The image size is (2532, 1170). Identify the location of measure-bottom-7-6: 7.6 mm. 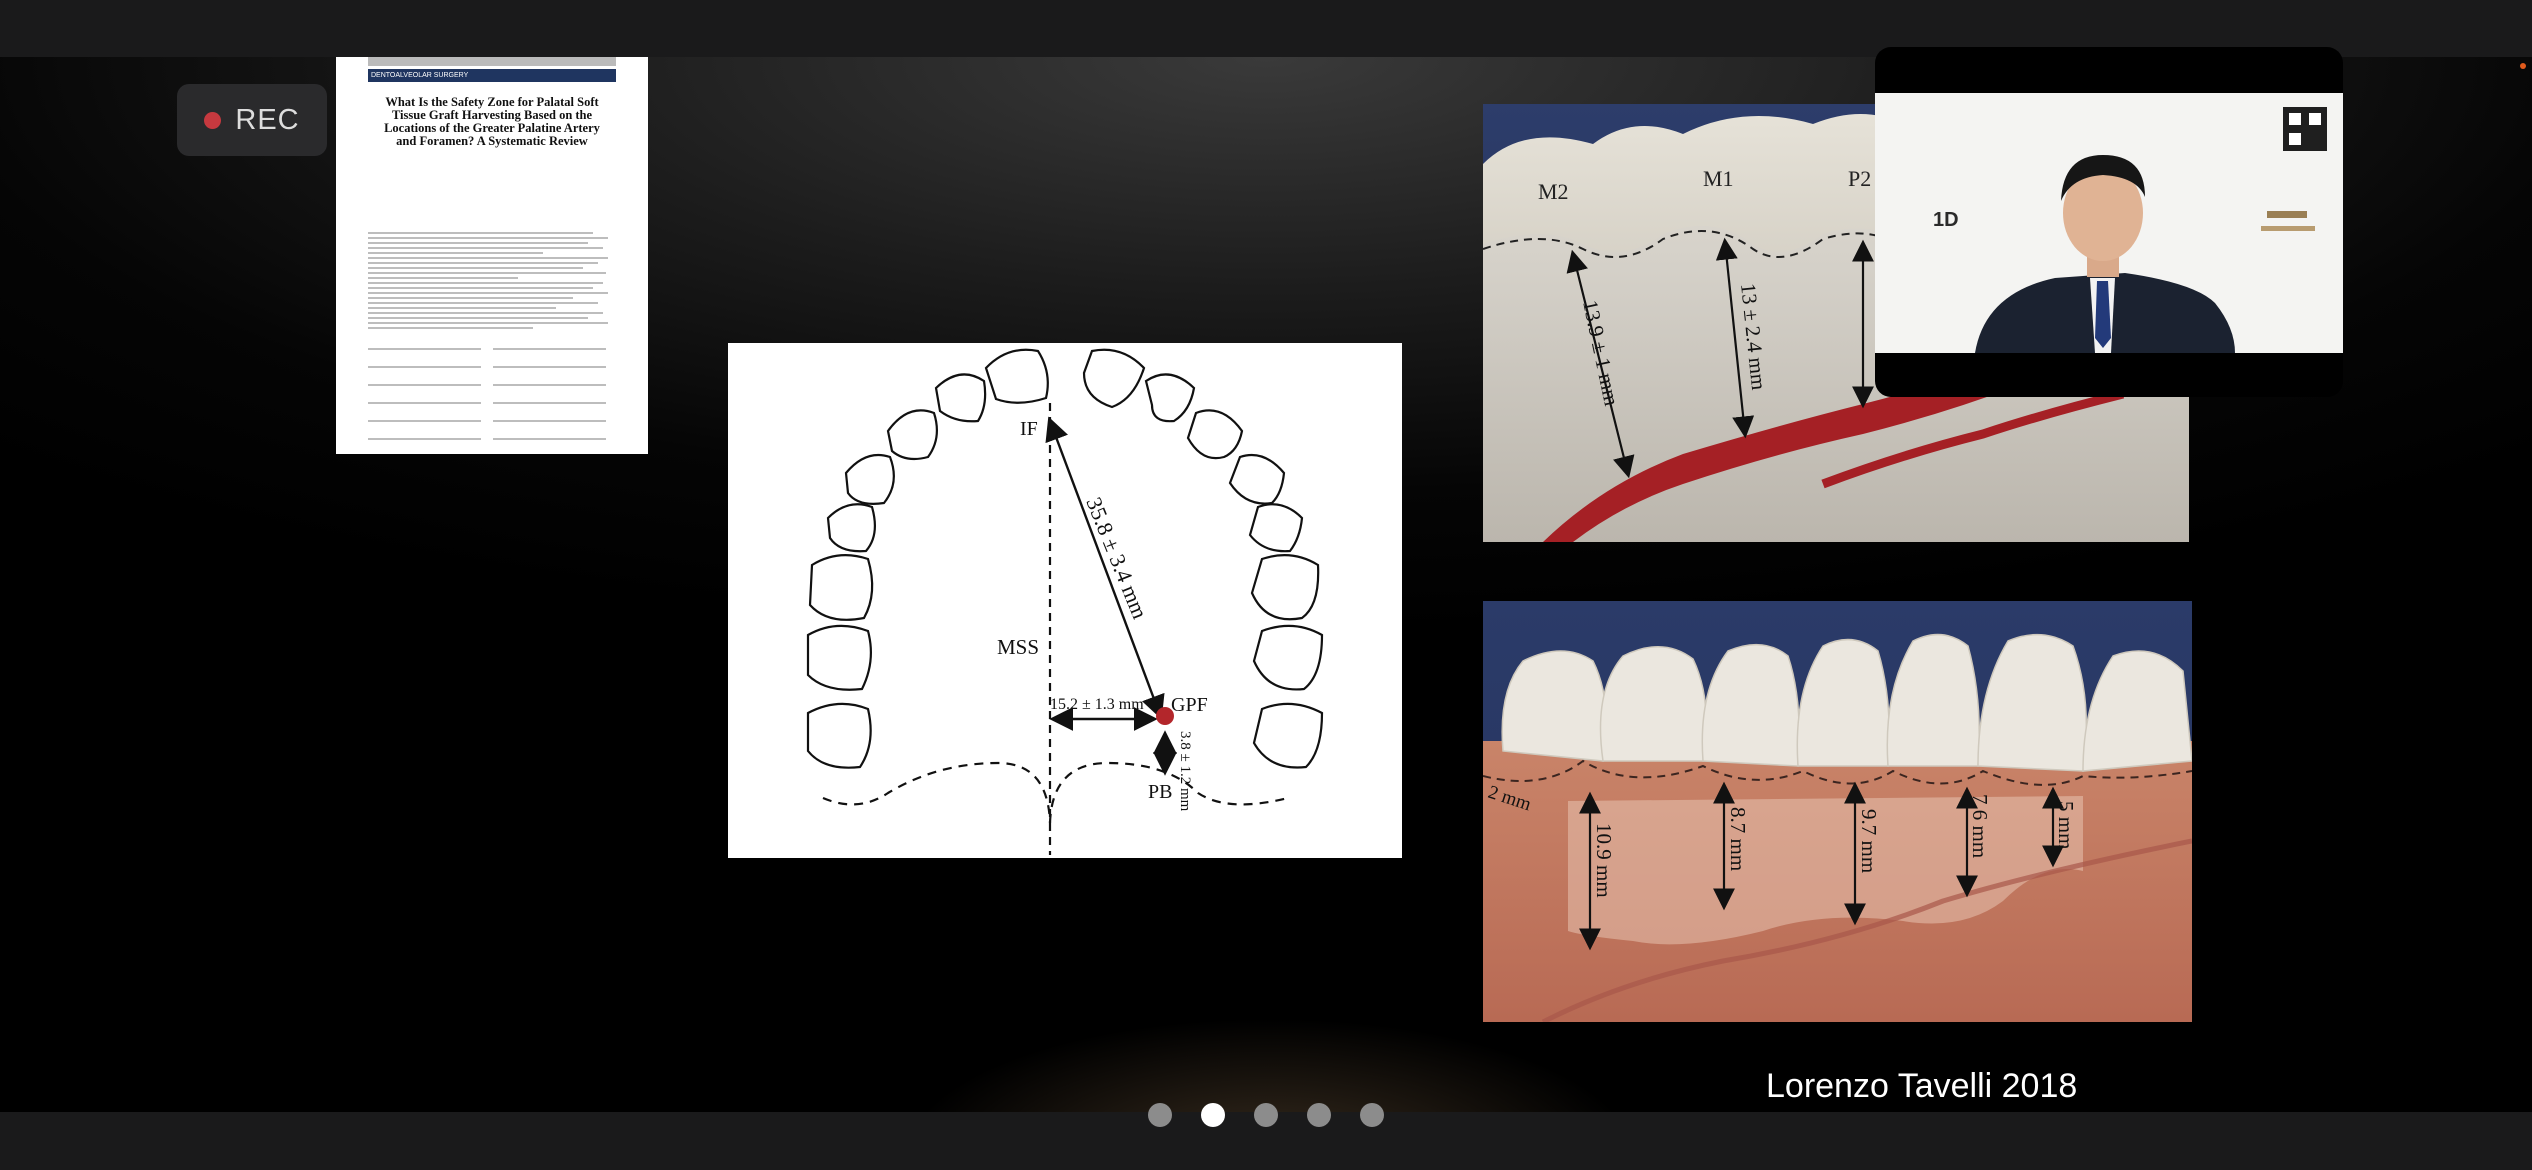
(1980, 826).